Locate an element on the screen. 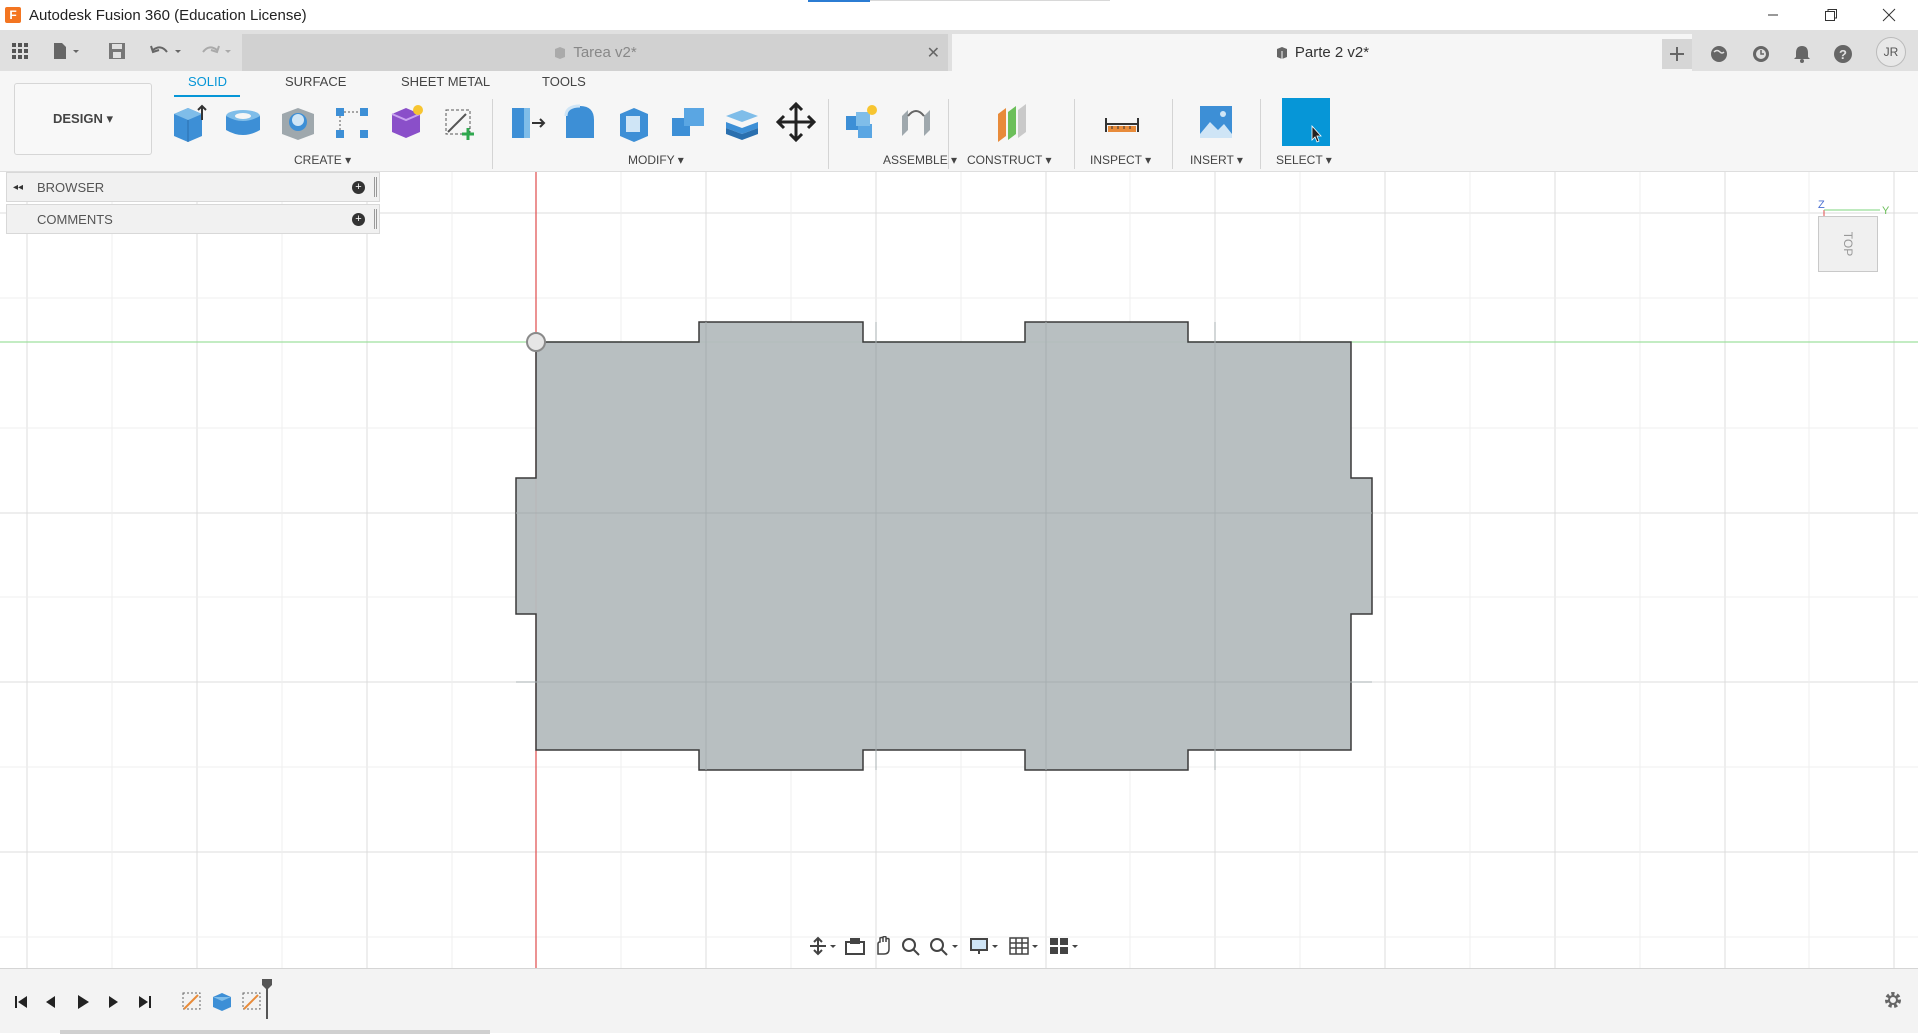 The width and height of the screenshot is (1918, 1034). restore-button is located at coordinates (1831, 15).